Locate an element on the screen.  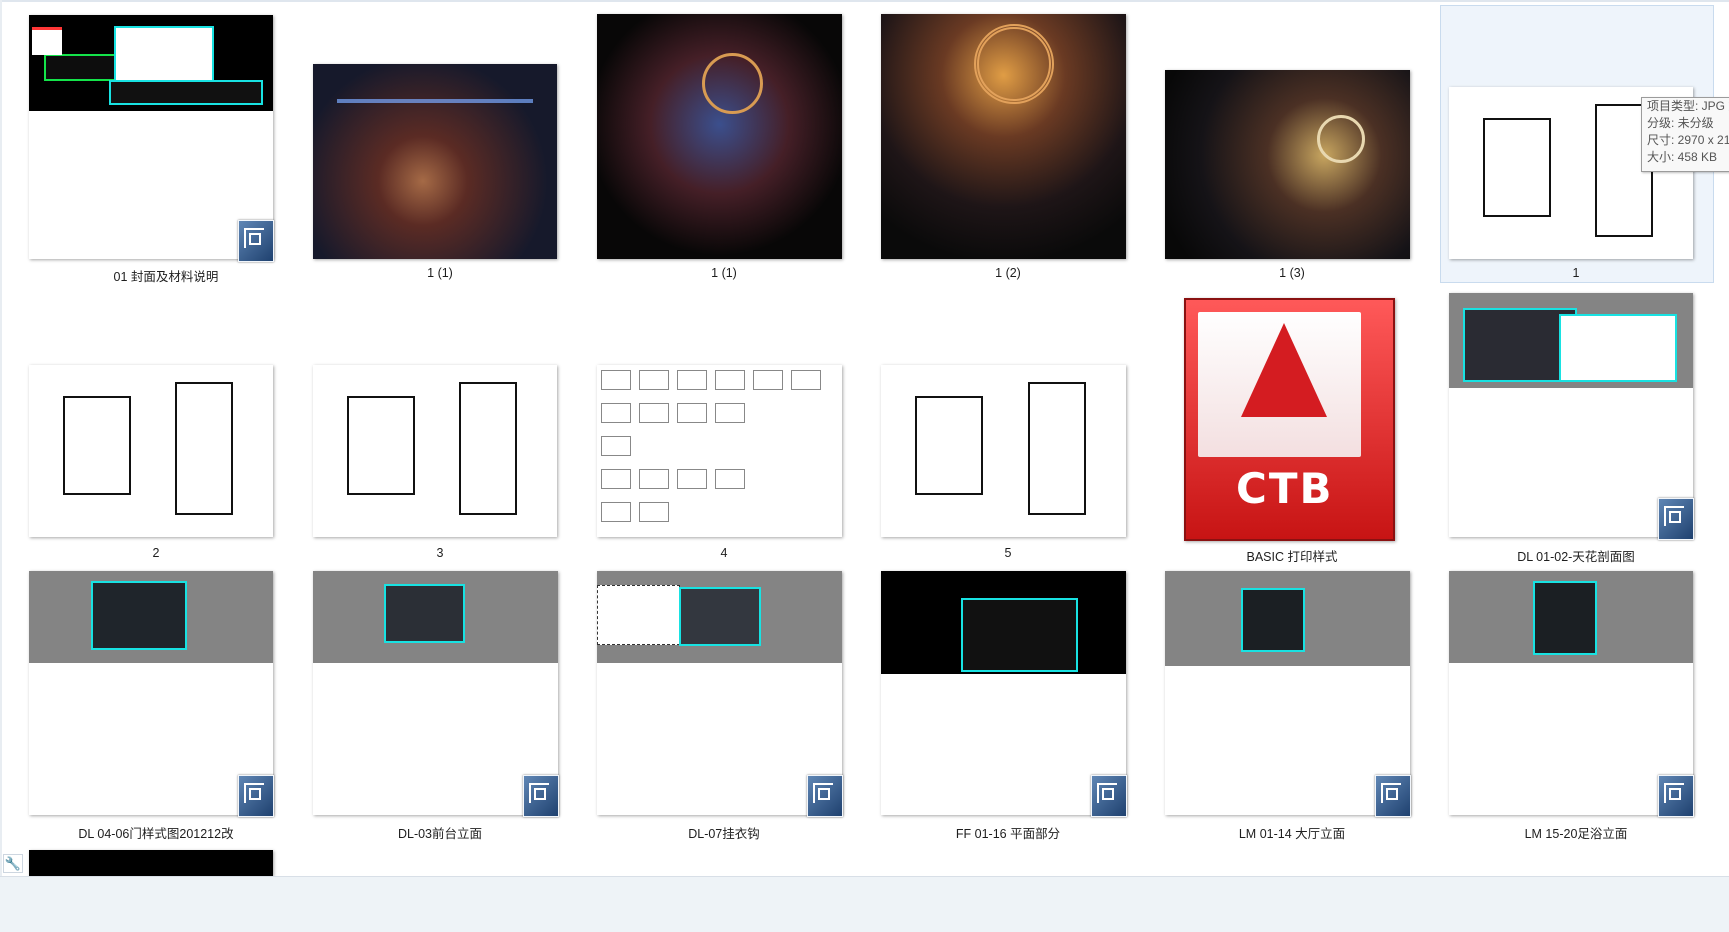
ctb-icon-text: CTB is located at coordinates (1285, 488).